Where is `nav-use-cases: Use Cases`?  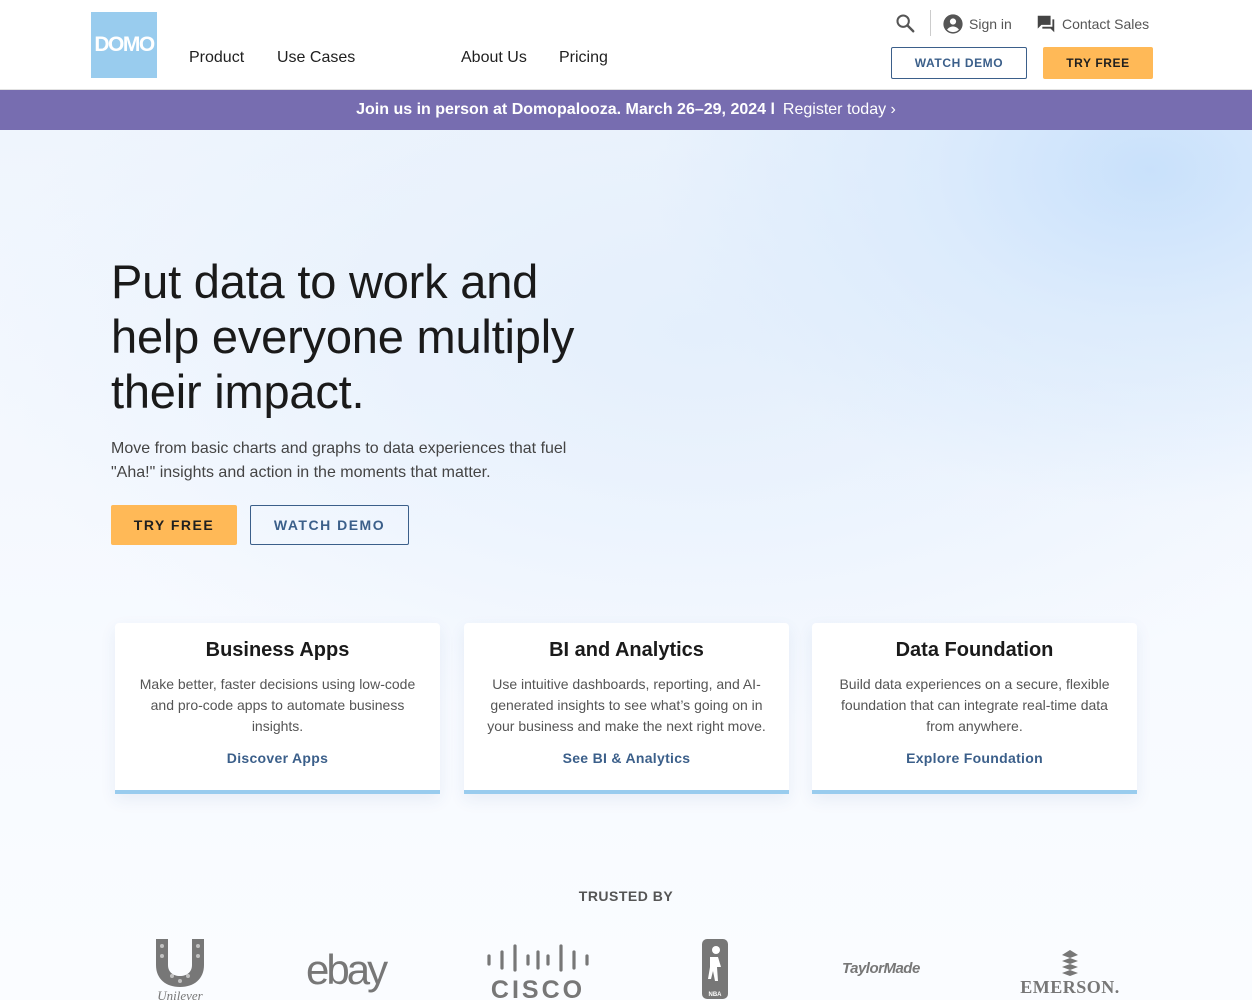 nav-use-cases: Use Cases is located at coordinates (316, 58).